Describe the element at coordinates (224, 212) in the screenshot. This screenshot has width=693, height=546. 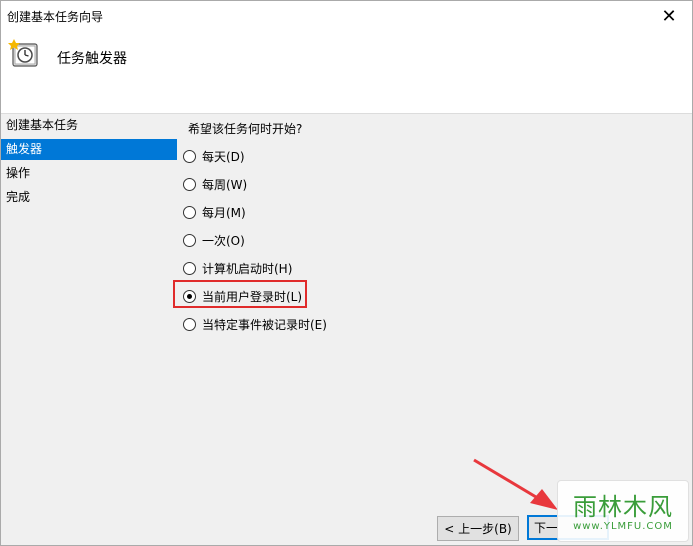
I see `option-monthly-label: 每月(M)` at that location.